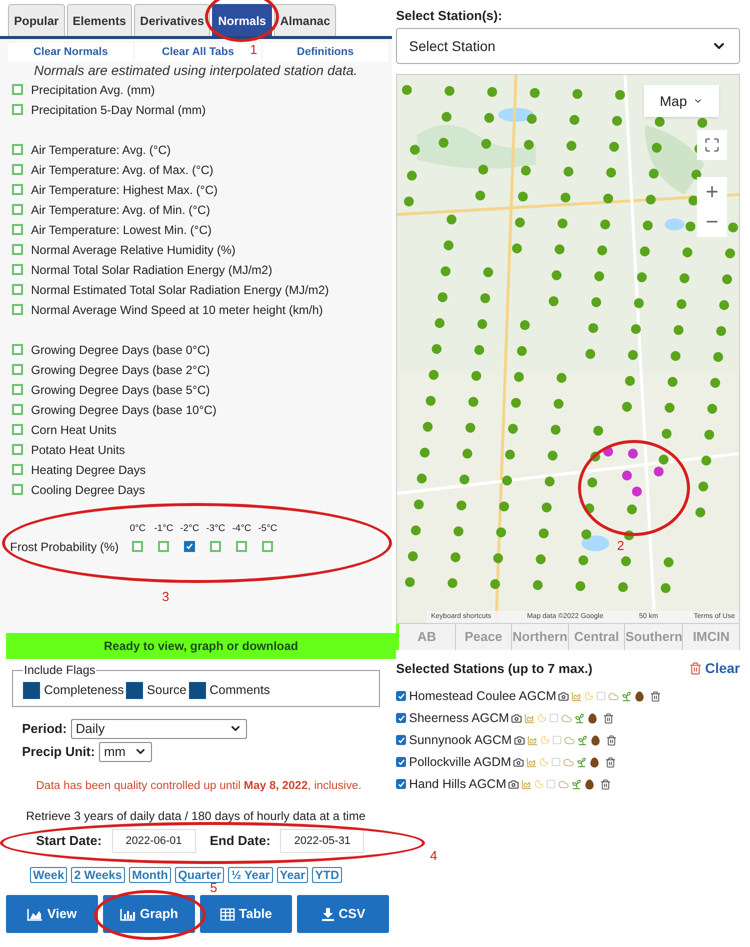 This screenshot has width=750, height=947. What do you see at coordinates (681, 101) in the screenshot?
I see `map-type-button: Map` at bounding box center [681, 101].